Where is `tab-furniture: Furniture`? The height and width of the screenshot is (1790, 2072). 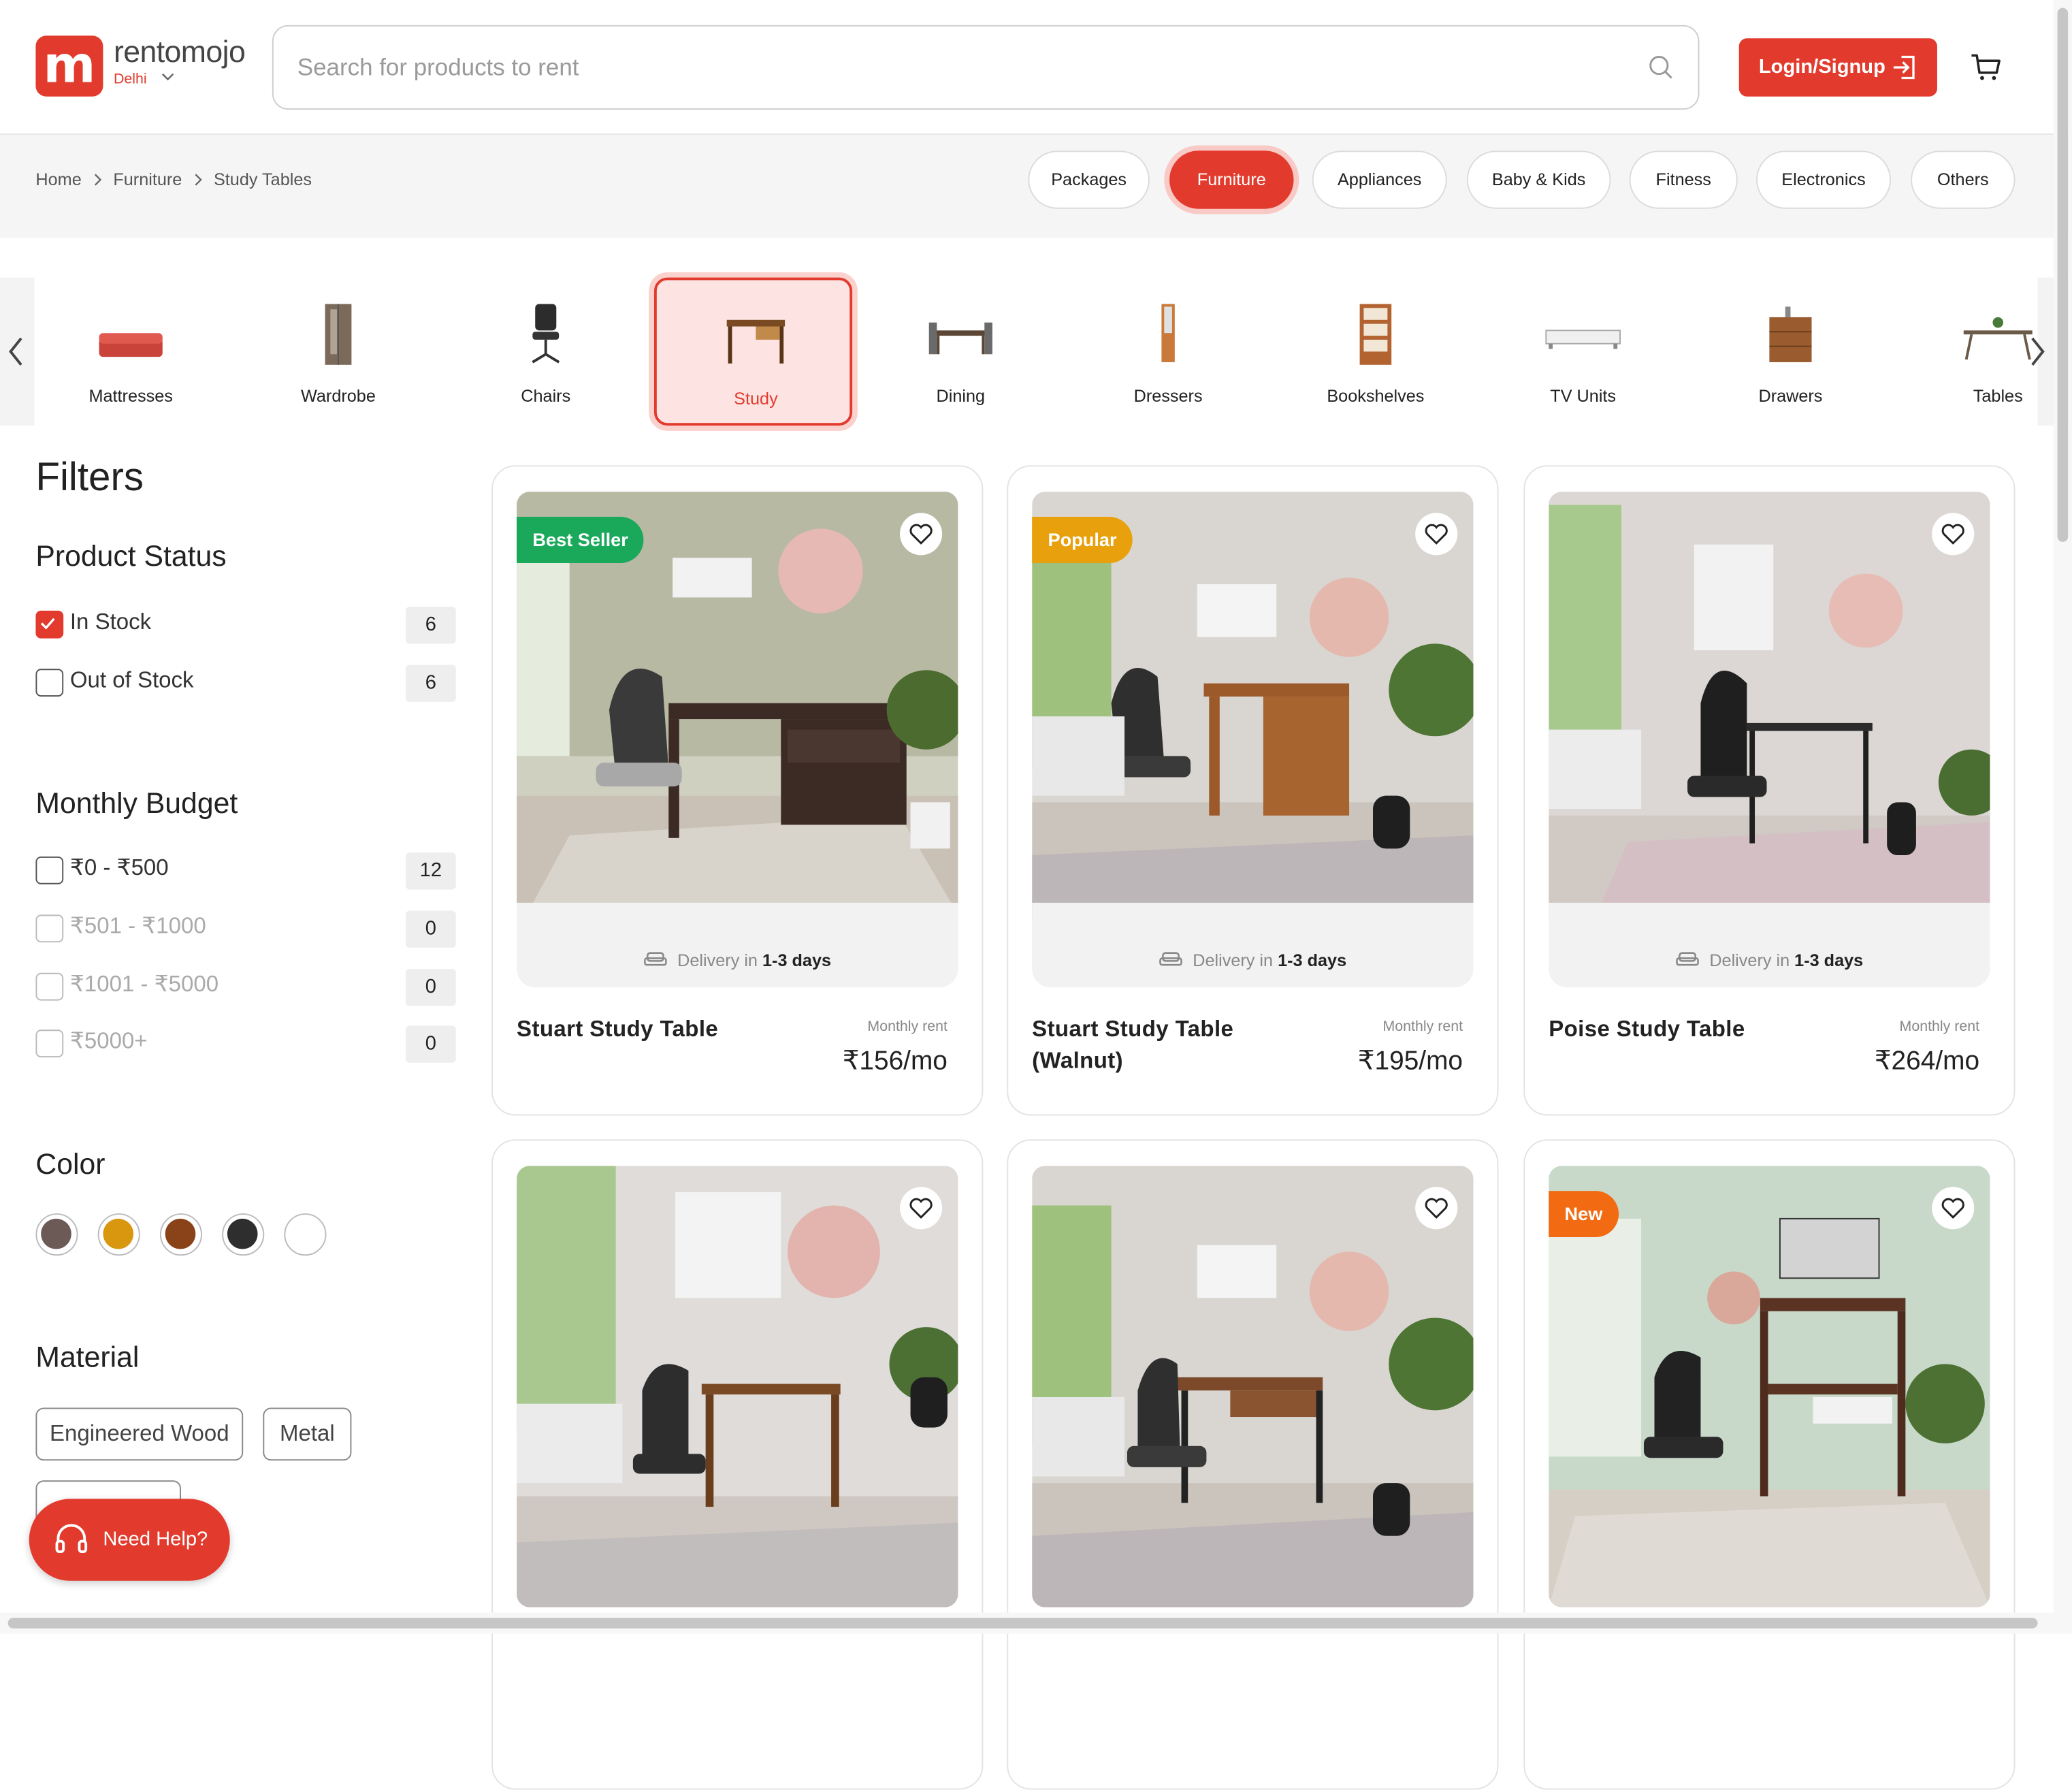
tab-furniture: Furniture is located at coordinates (1231, 179).